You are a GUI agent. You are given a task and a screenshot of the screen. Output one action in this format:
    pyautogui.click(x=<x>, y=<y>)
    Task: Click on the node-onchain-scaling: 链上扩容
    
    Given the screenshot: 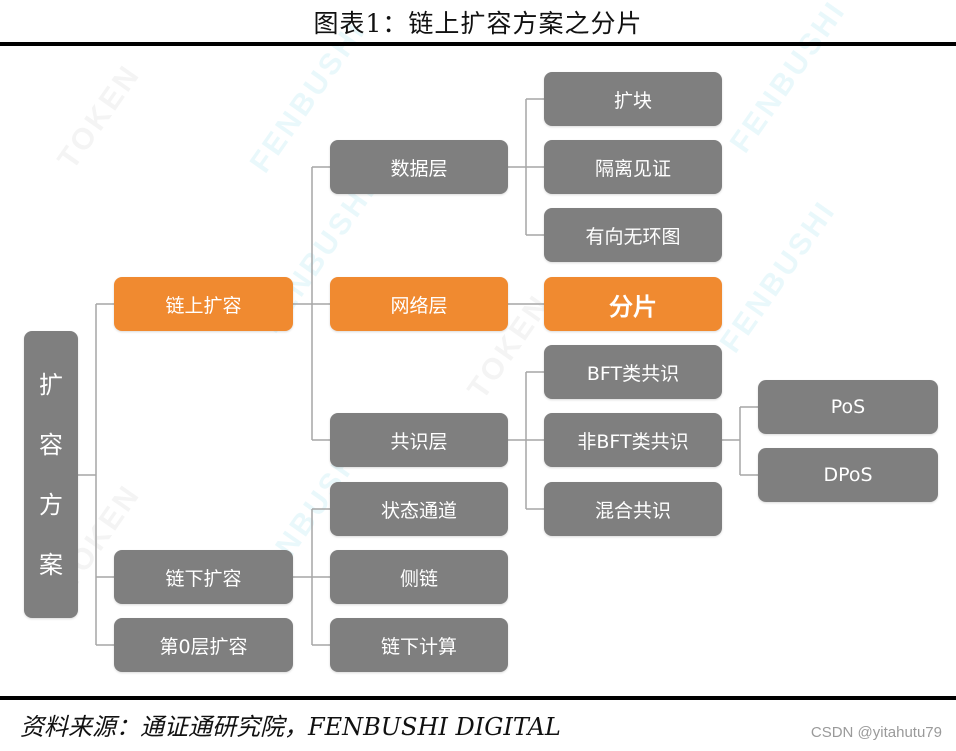 What is the action you would take?
    pyautogui.click(x=203, y=304)
    